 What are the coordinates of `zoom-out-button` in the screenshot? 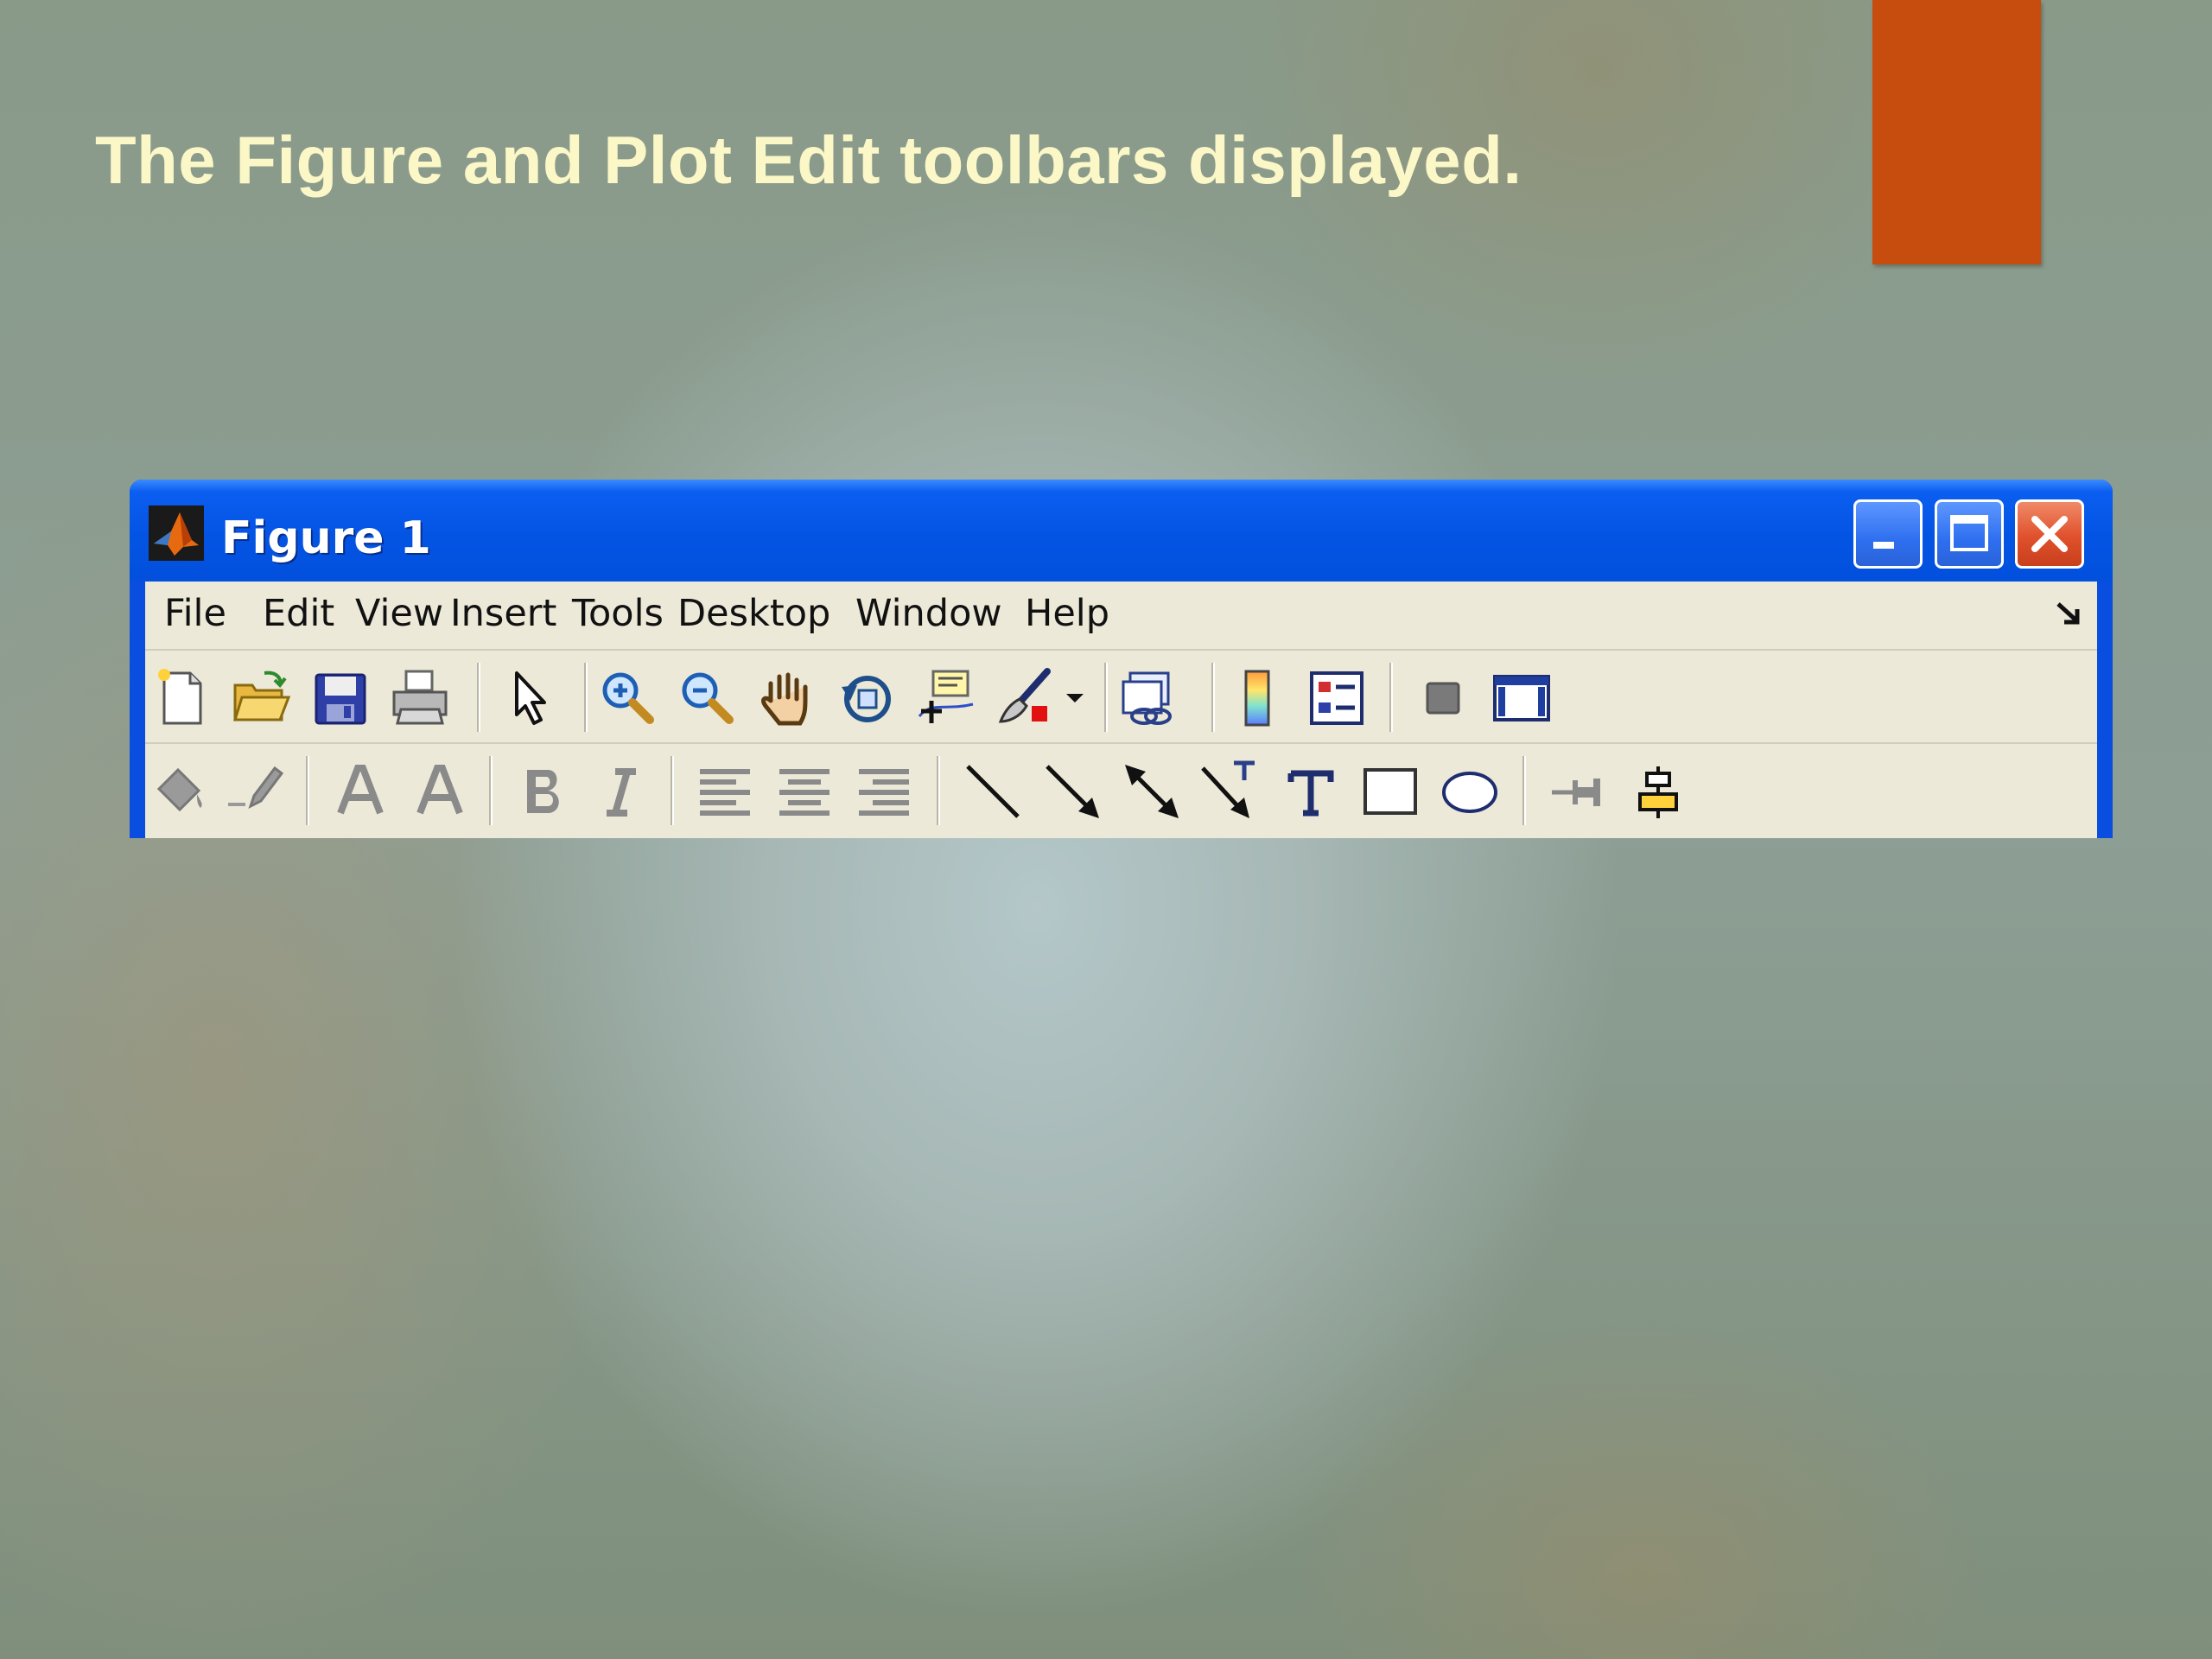 It's located at (708, 698).